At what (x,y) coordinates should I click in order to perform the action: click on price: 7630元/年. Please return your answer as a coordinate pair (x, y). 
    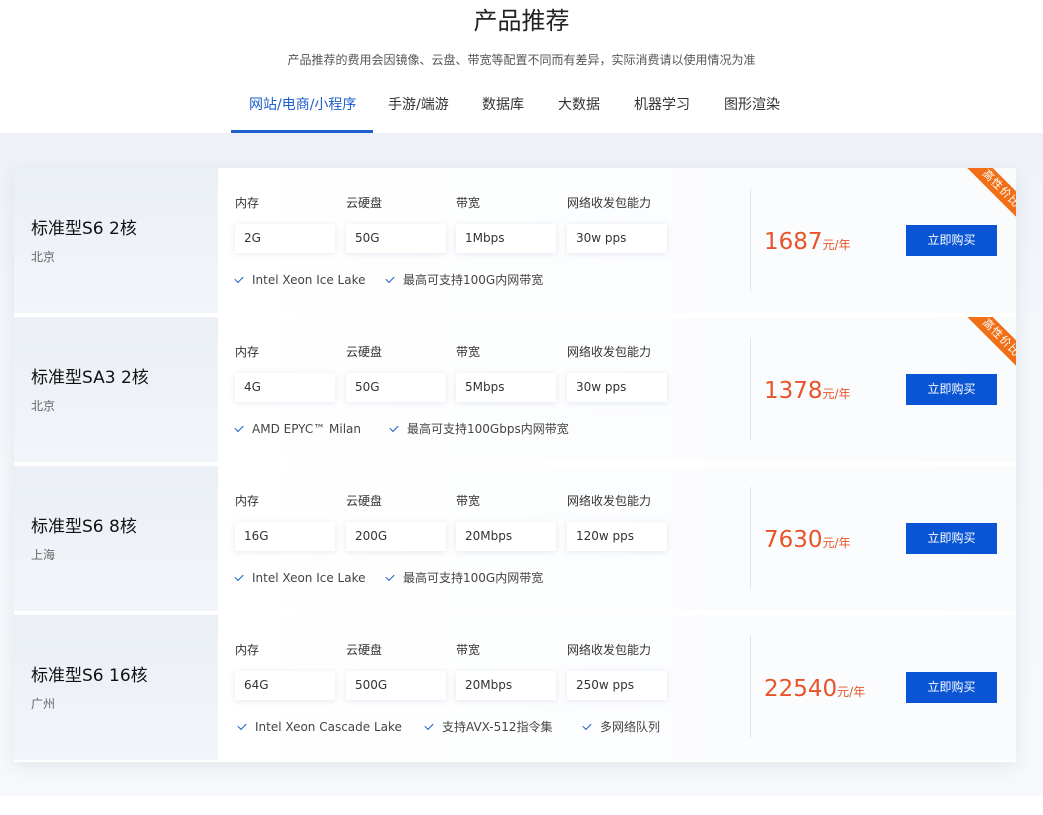
    Looking at the image, I should click on (807, 541).